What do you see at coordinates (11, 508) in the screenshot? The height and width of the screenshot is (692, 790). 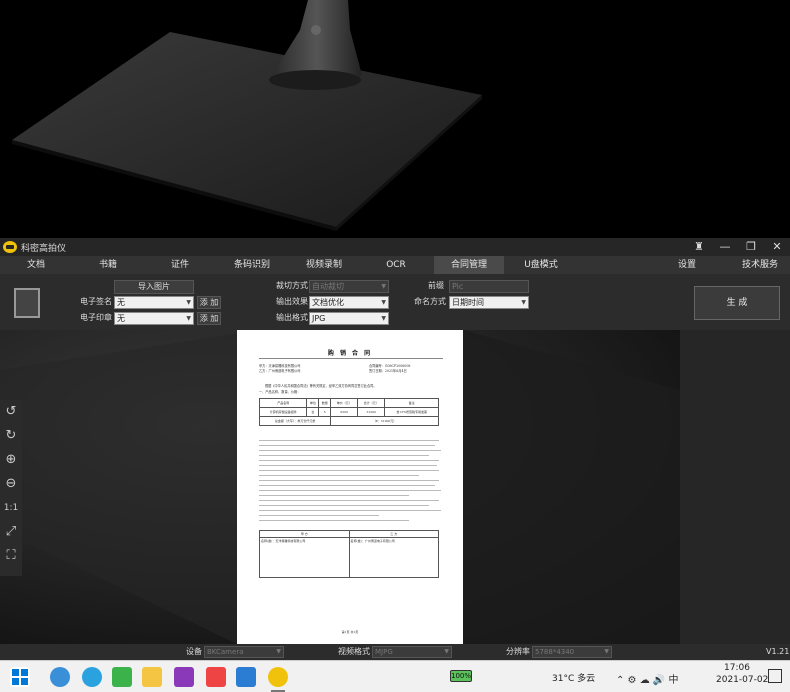 I see `actual-size-icon: 1:1` at bounding box center [11, 508].